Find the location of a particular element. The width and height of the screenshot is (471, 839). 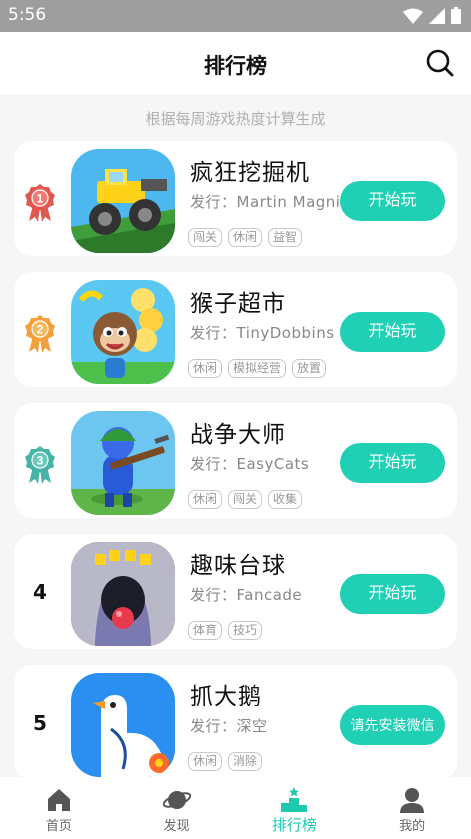

game-tag: 技巧 is located at coordinates (245, 630).